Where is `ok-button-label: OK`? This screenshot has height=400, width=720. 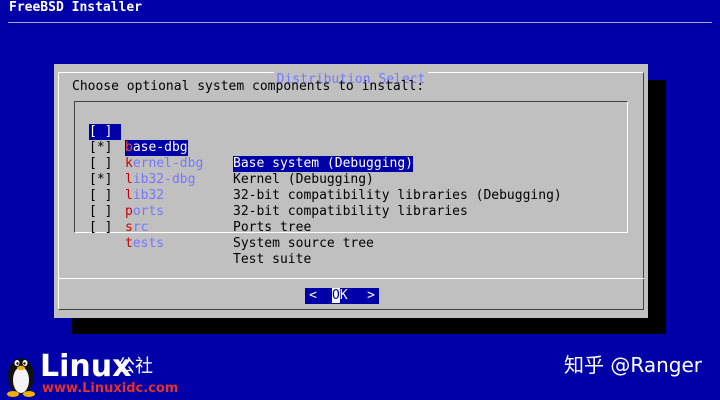 ok-button-label: OK is located at coordinates (340, 296).